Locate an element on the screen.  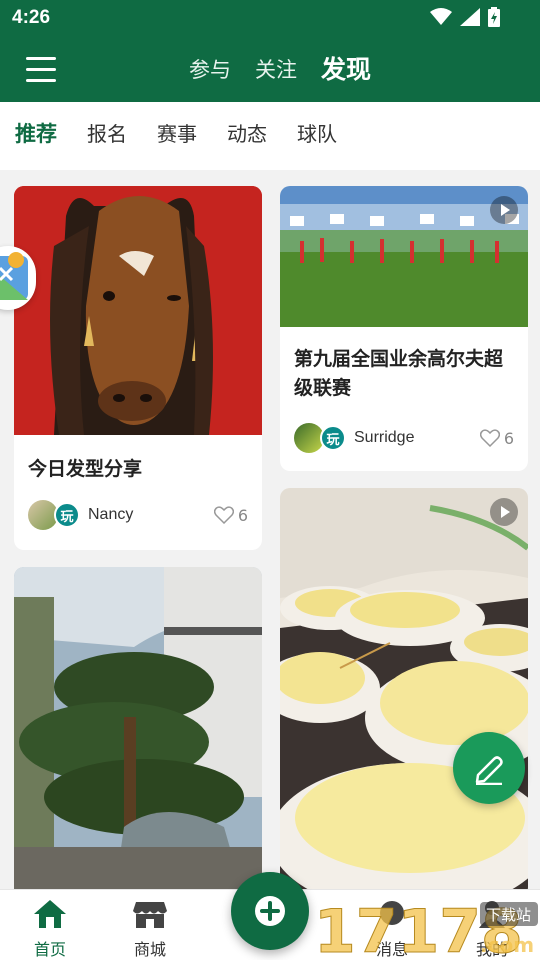
shop-icon is located at coordinates (150, 915).